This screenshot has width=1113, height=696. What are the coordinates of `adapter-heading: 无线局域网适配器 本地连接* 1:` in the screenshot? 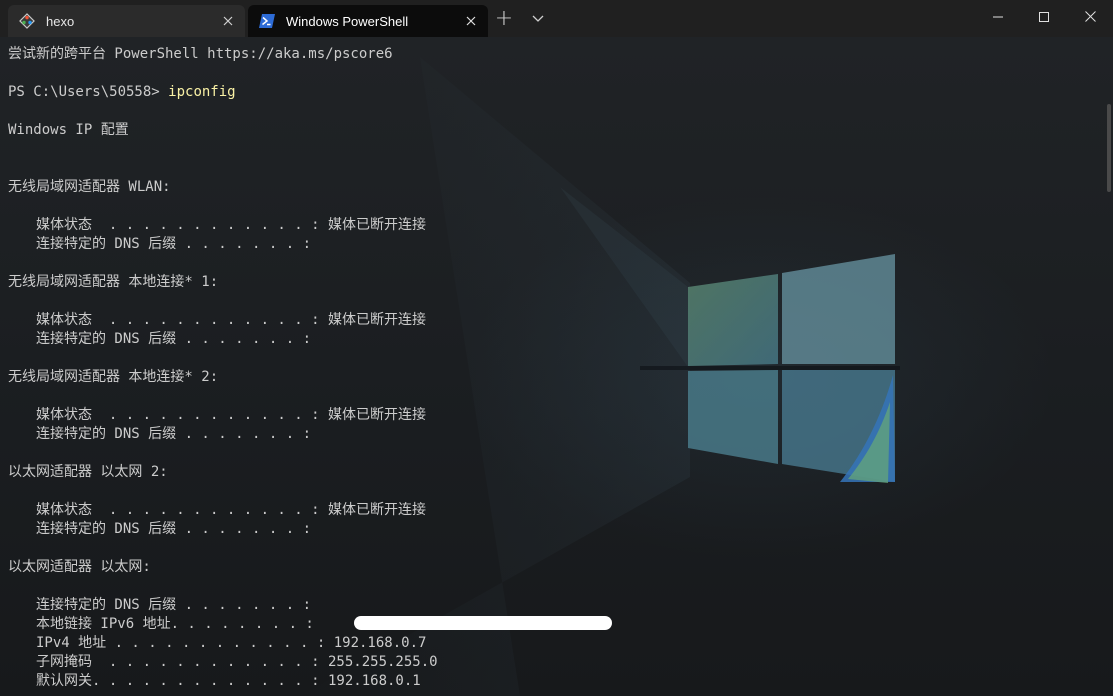 It's located at (113, 282).